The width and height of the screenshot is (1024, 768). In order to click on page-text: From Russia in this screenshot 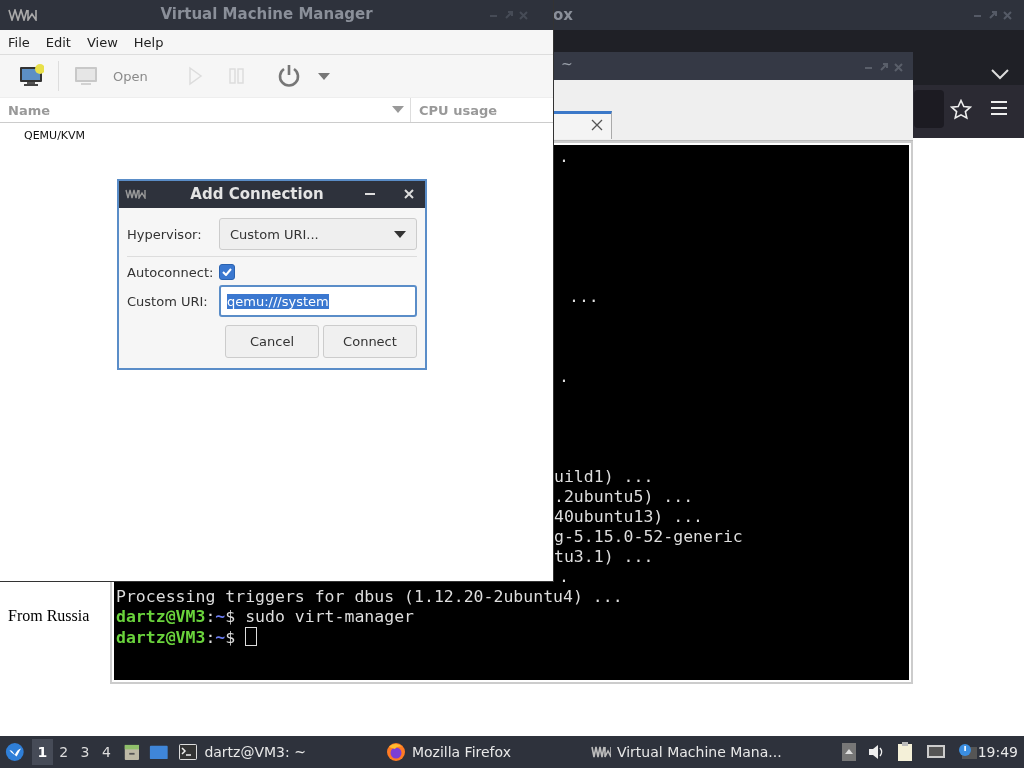, I will do `click(49, 616)`.